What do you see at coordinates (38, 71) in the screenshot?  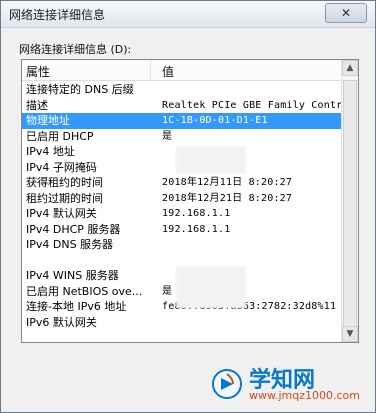 I see `column-header-property: 属性` at bounding box center [38, 71].